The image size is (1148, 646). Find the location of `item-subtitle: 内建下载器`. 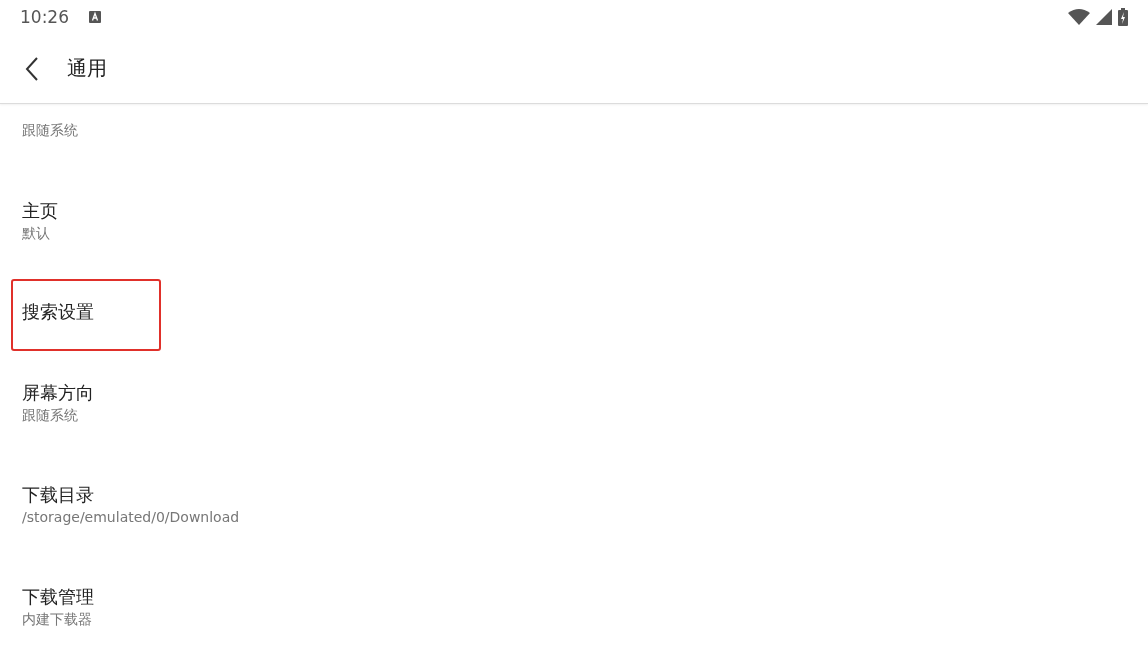

item-subtitle: 内建下载器 is located at coordinates (57, 619).